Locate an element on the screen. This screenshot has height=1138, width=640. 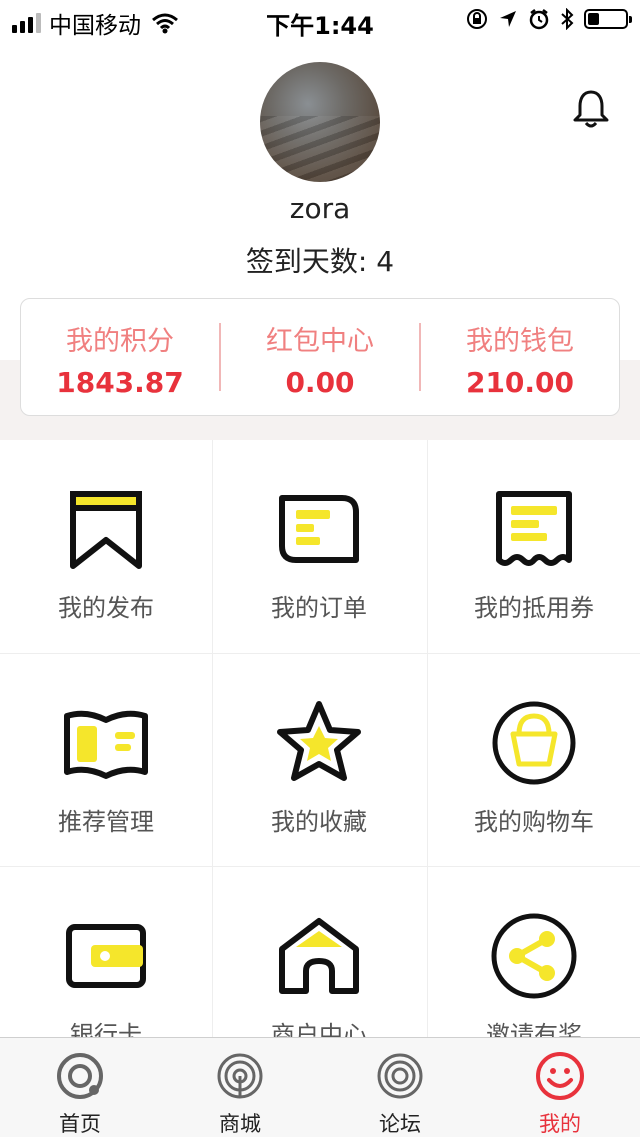
menu-item-label: 推荐管理 is located at coordinates (106, 822).